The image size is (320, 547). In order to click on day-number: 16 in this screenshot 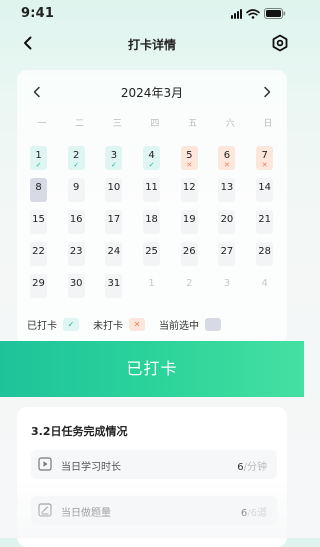, I will do `click(76, 219)`.